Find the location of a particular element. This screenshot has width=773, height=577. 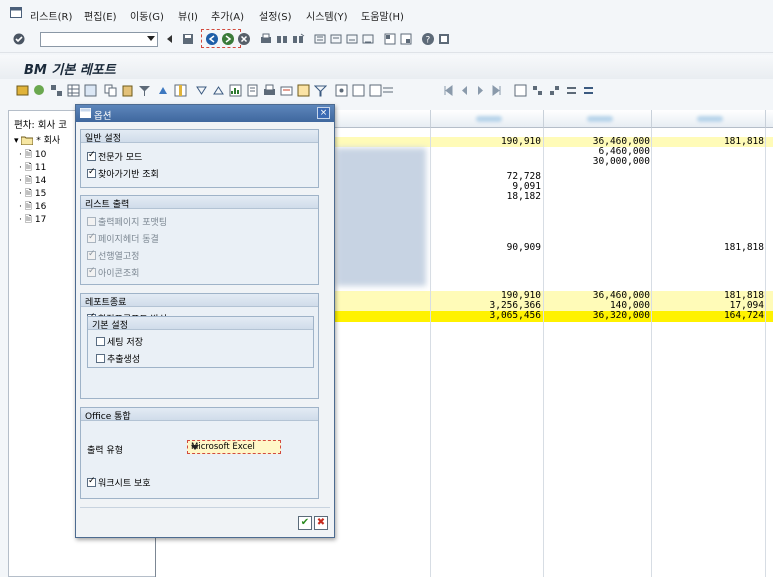

new-session-icon is located at coordinates (390, 39).